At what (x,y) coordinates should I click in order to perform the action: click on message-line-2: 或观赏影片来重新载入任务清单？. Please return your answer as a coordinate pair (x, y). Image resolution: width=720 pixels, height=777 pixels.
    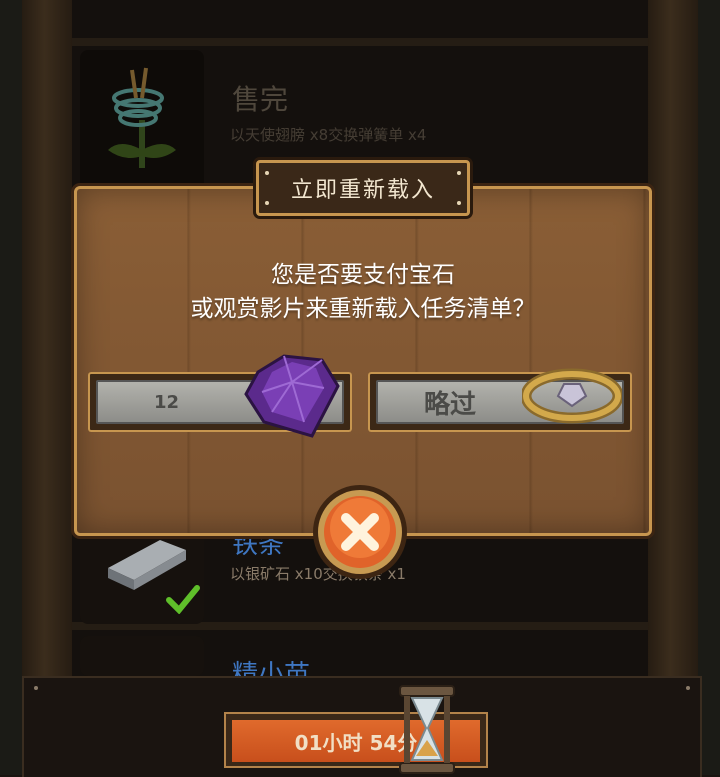
    Looking at the image, I should click on (363, 309).